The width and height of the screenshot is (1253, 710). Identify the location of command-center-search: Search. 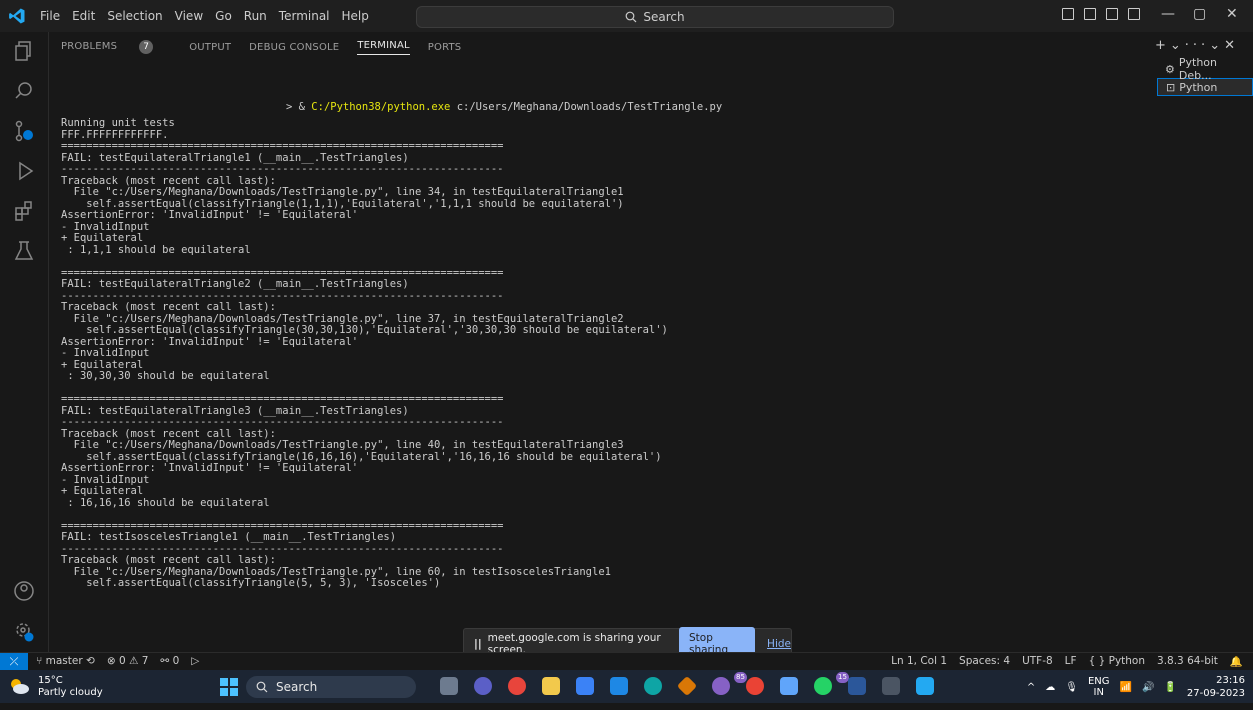
(655, 17).